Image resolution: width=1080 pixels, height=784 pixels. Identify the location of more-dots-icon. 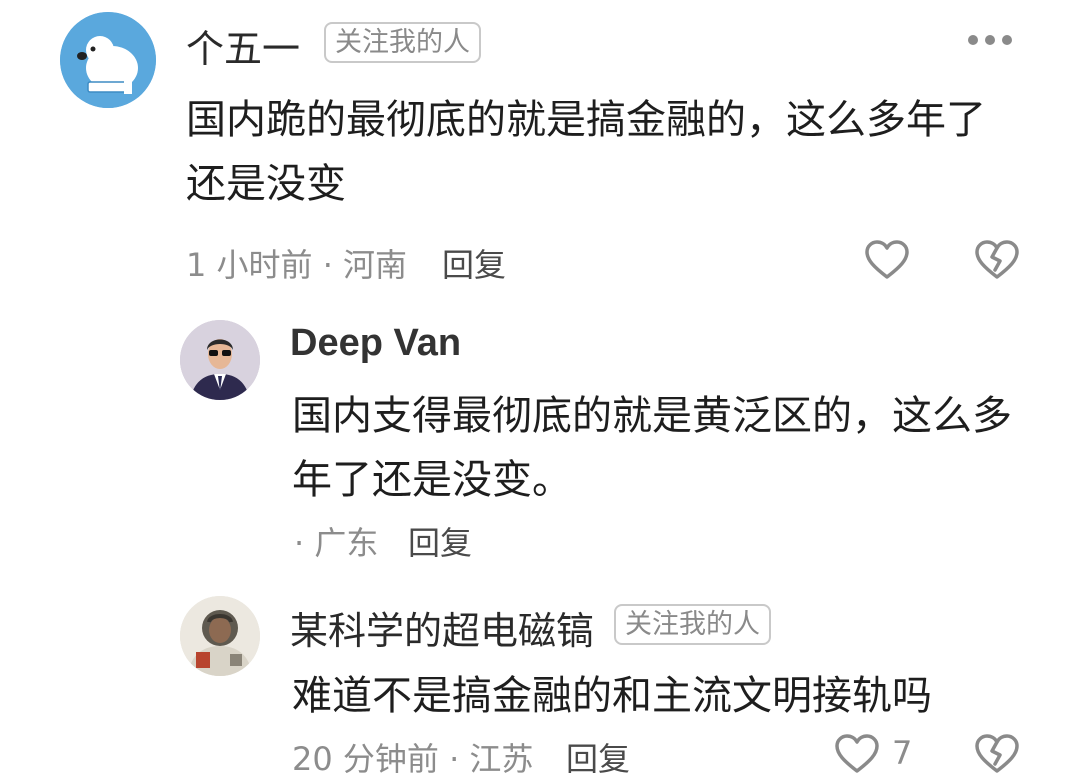
(990, 40).